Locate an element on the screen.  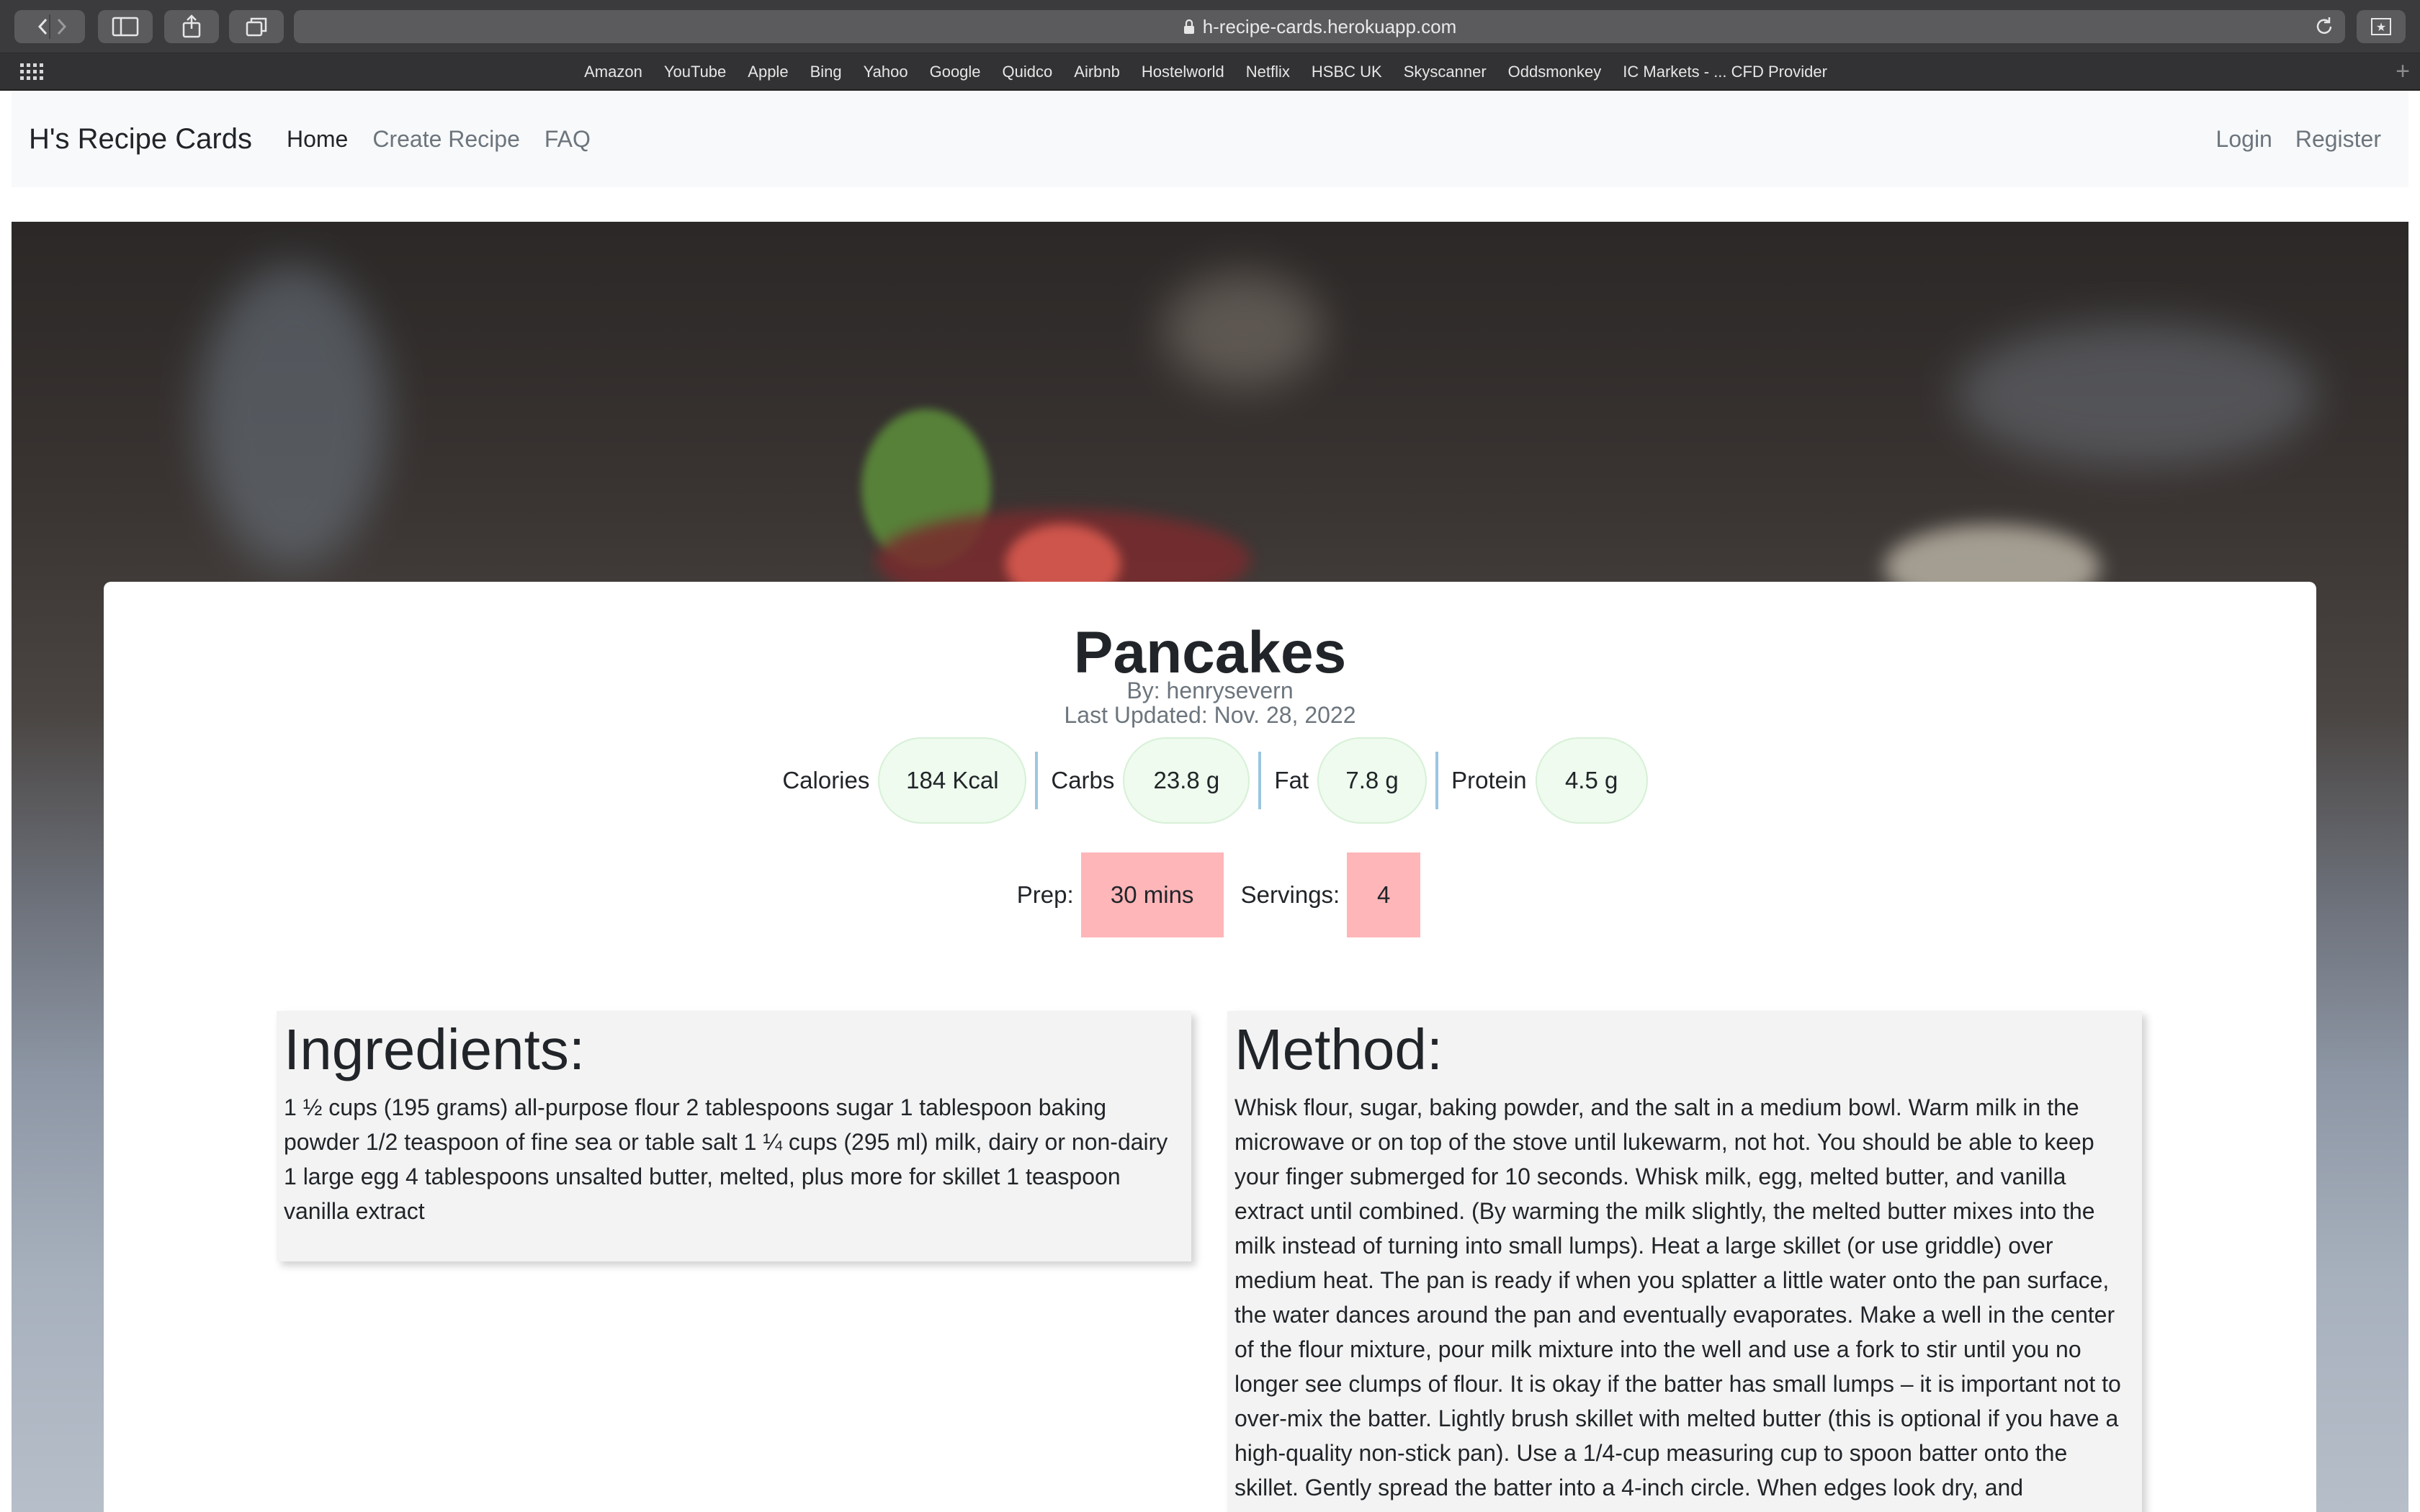
ingredients-heading: Ingredients: is located at coordinates (435, 1049).